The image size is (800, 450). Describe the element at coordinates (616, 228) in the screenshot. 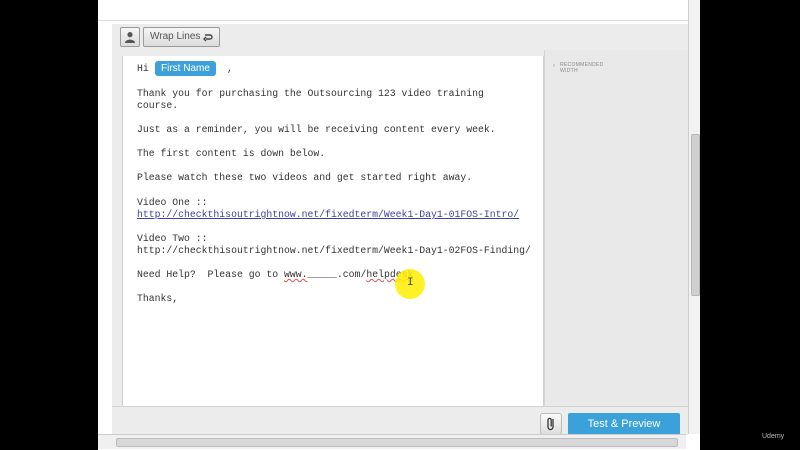

I see `recommended-width-panel: ‹ RECOMMENDED WIDTH` at that location.